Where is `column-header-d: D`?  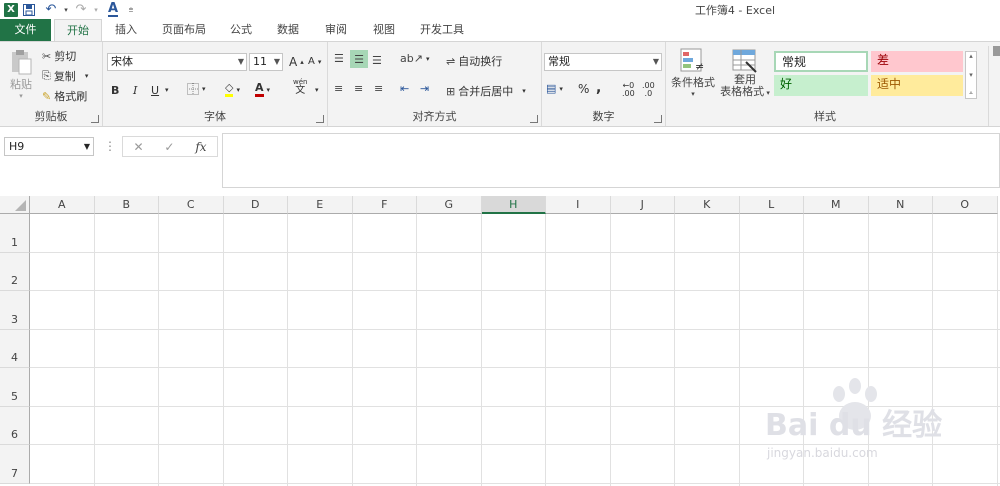 column-header-d: D is located at coordinates (255, 205).